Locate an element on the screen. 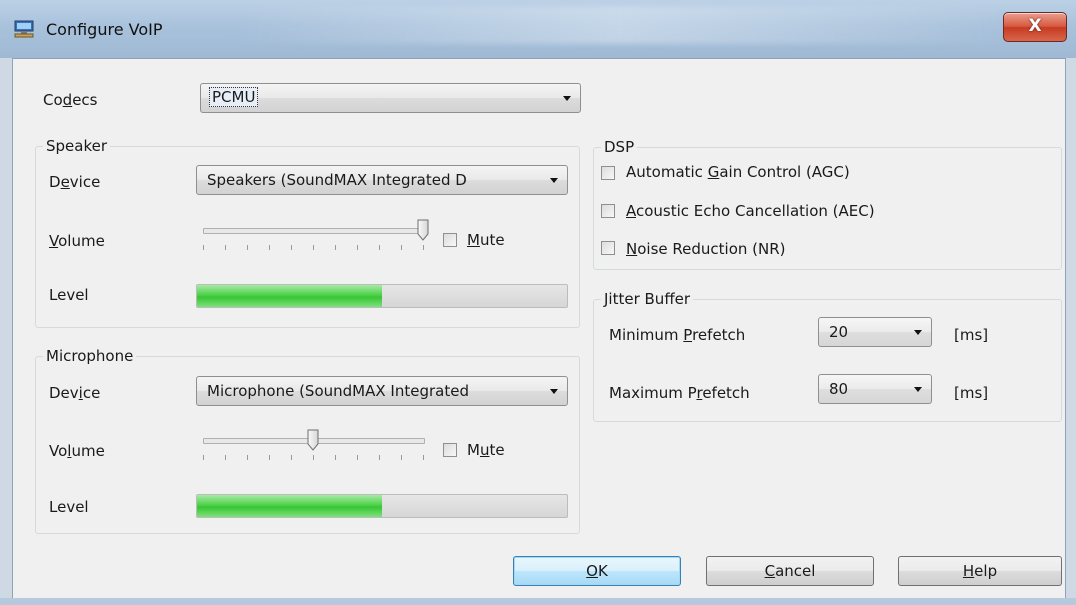 The width and height of the screenshot is (1076, 605). max-prefetch-select: 80 is located at coordinates (875, 389).